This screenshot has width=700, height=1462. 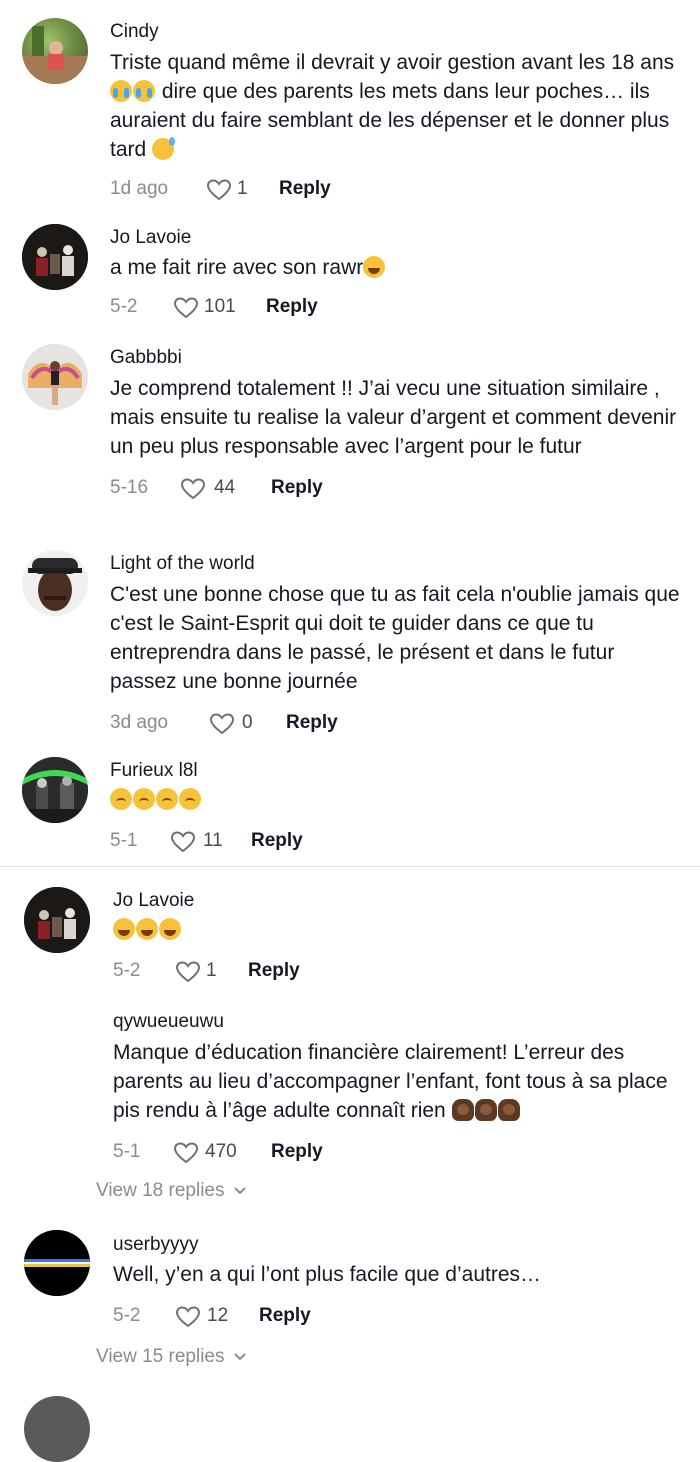 What do you see at coordinates (164, 148) in the screenshot?
I see `sweat-smile-emoji-icon` at bounding box center [164, 148].